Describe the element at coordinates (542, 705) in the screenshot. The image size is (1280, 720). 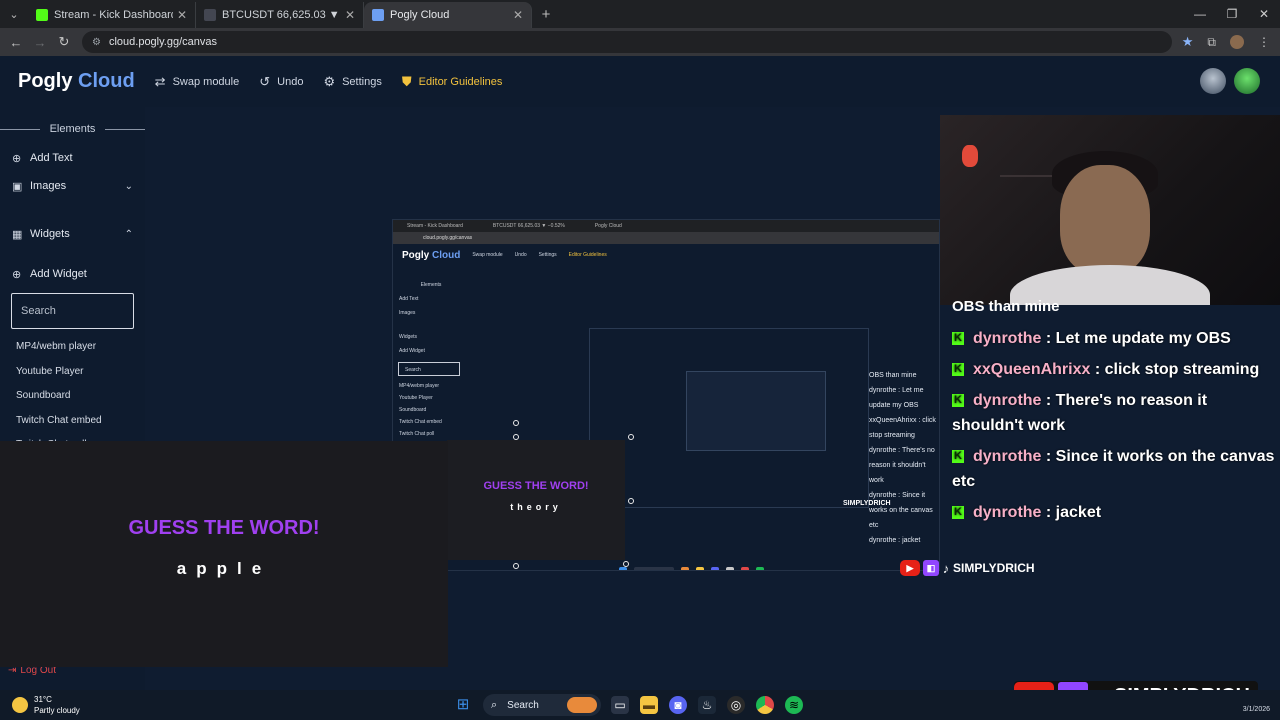
I see `taskbar-search: ⌕ Search` at that location.